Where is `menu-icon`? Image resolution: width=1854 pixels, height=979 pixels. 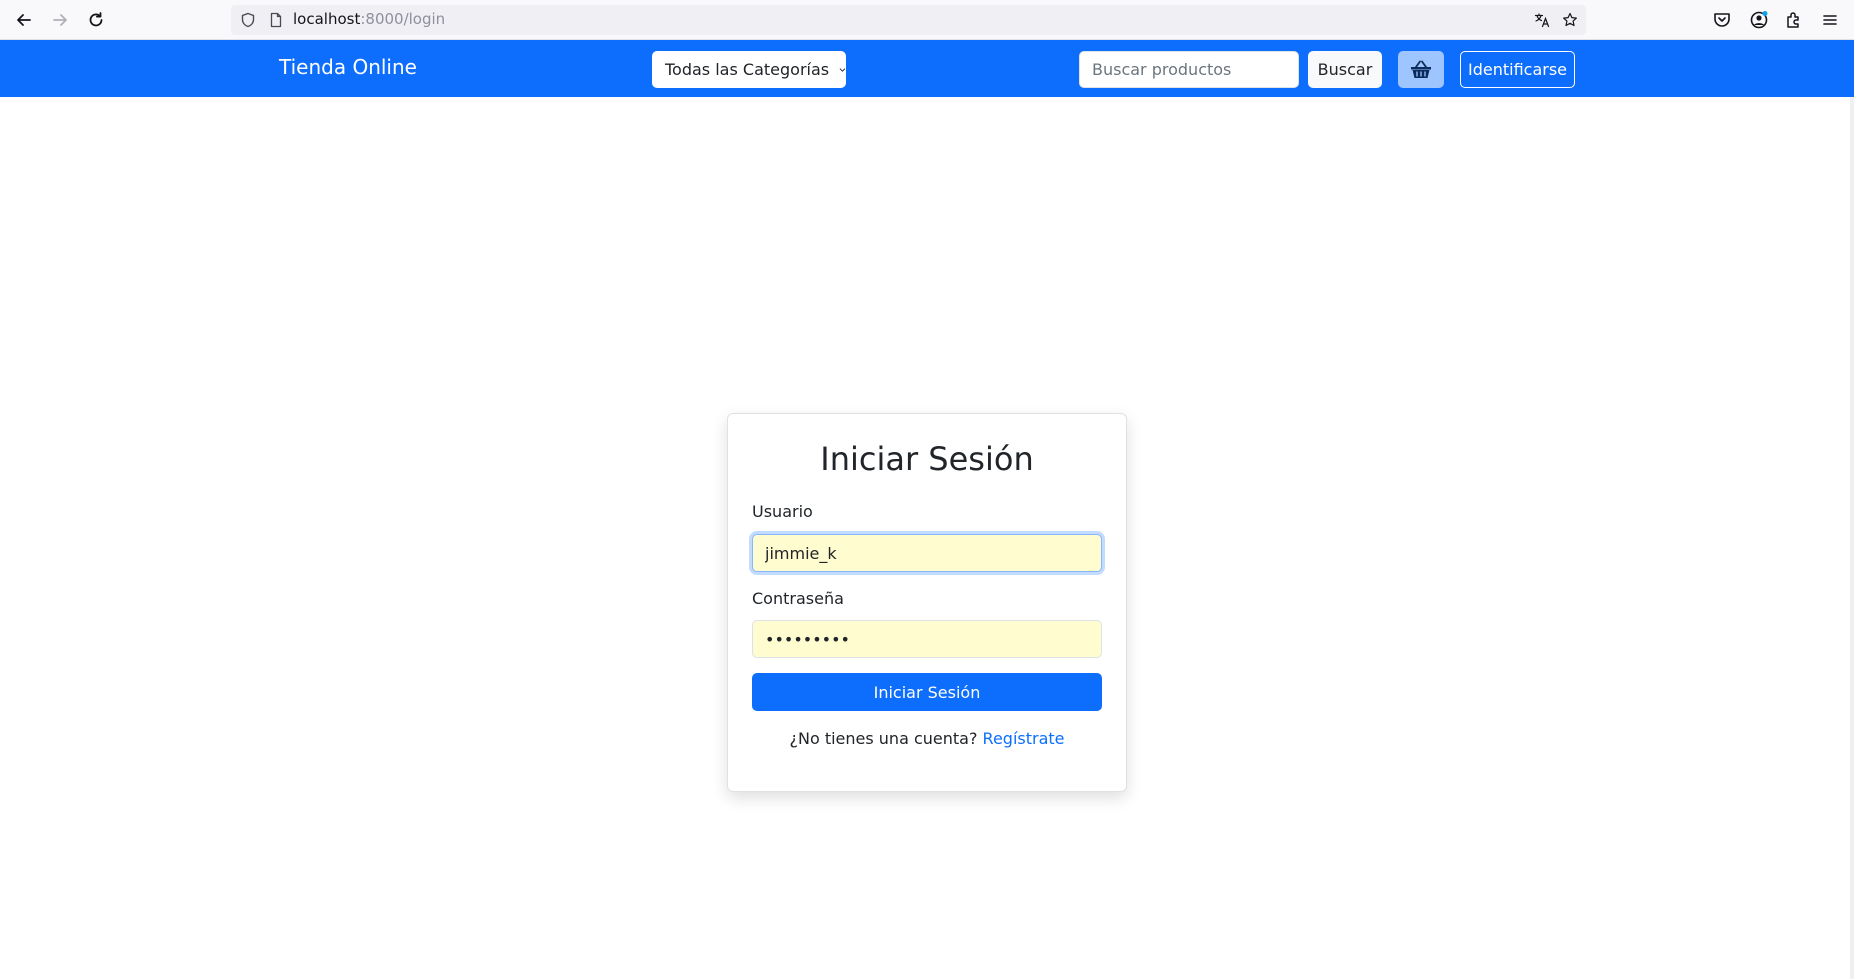
menu-icon is located at coordinates (1830, 20).